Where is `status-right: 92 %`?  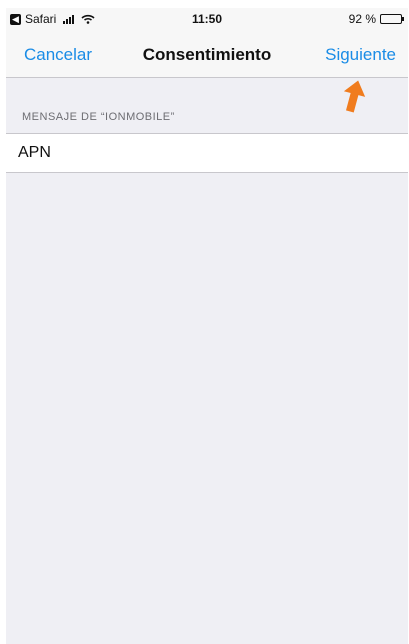
status-right: 92 % is located at coordinates (376, 19).